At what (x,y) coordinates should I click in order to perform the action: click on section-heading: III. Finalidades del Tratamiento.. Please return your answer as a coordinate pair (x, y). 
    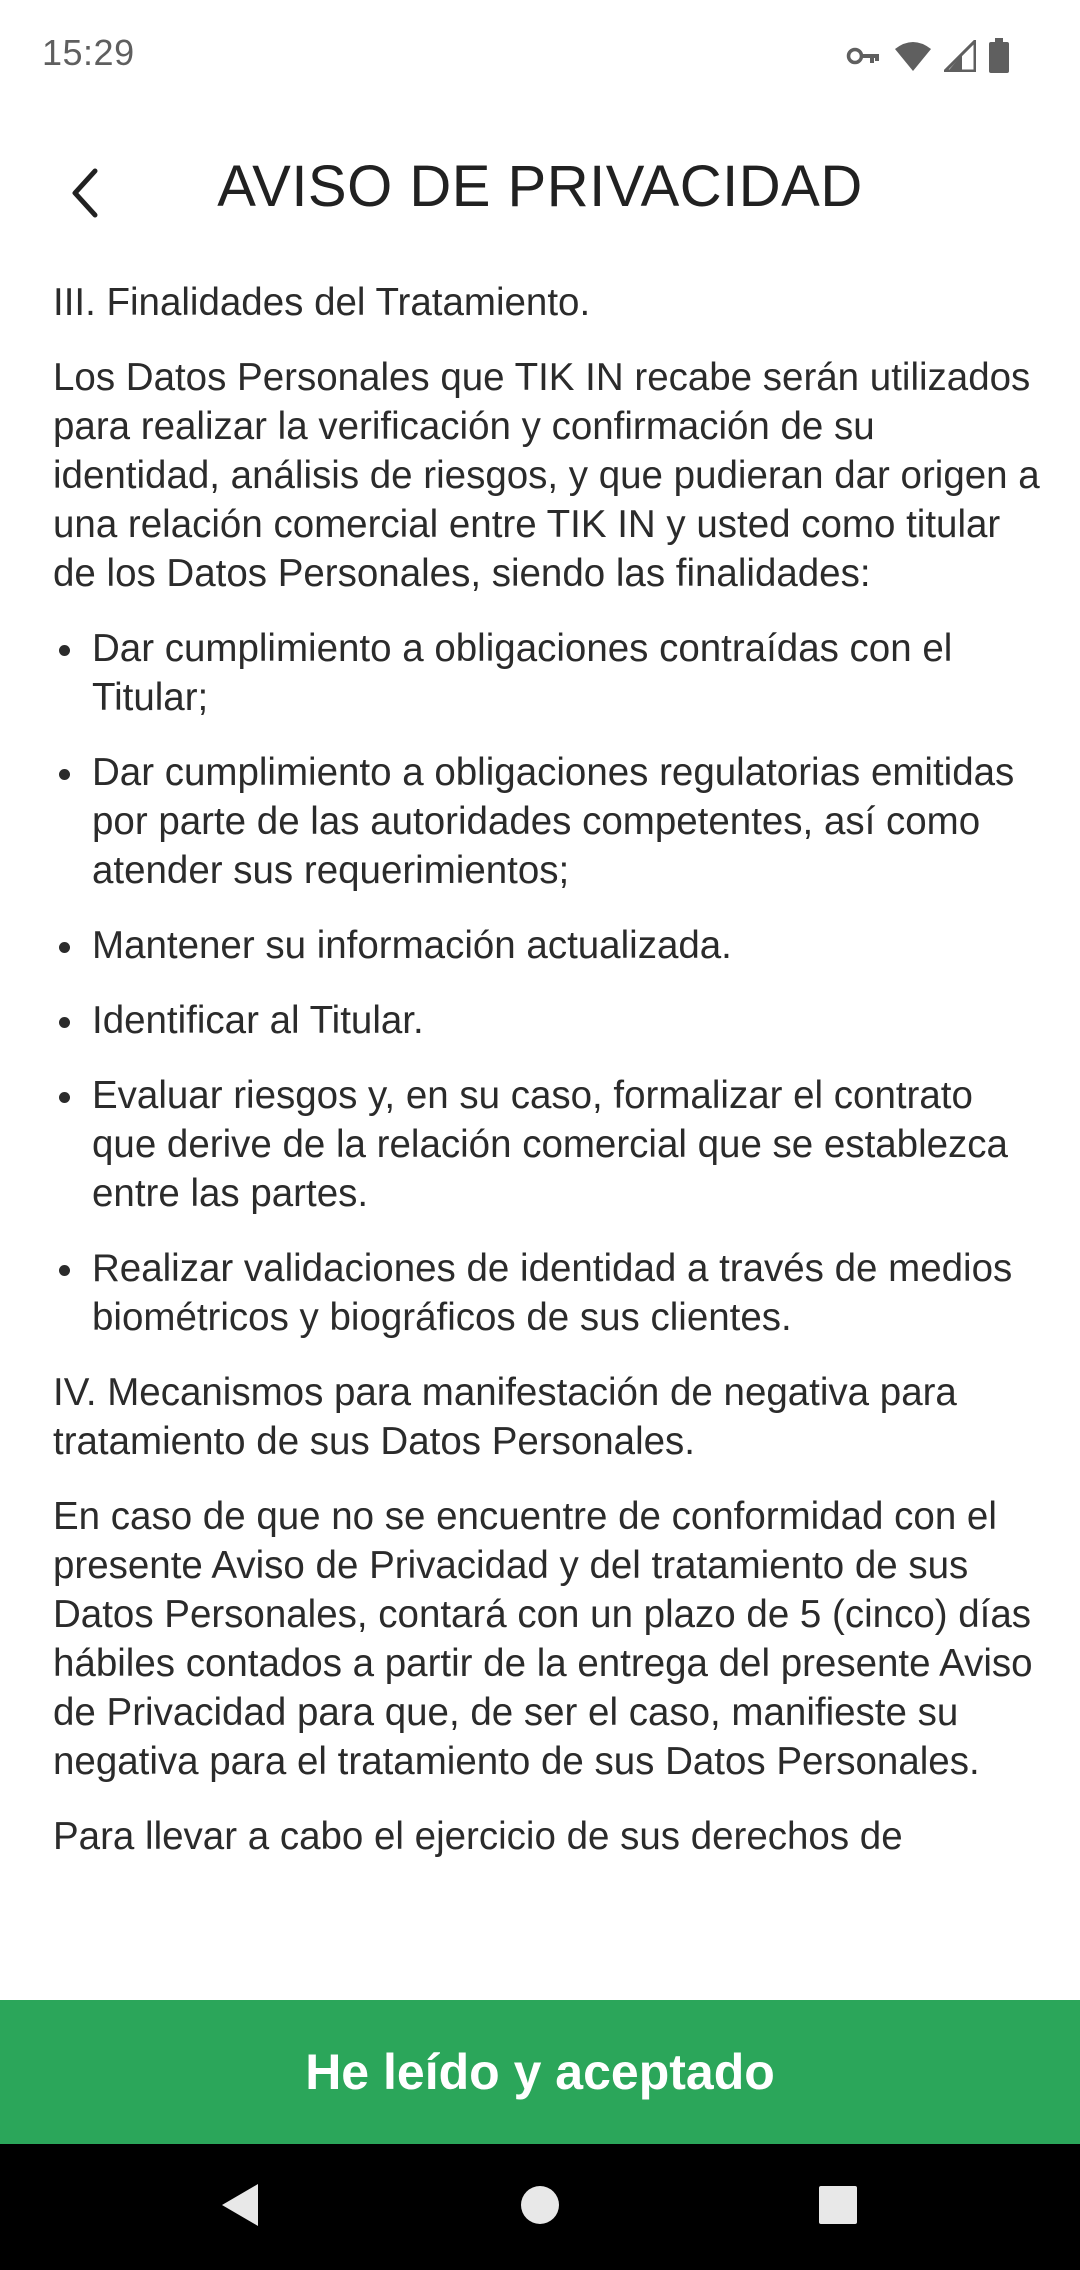
    Looking at the image, I should click on (322, 302).